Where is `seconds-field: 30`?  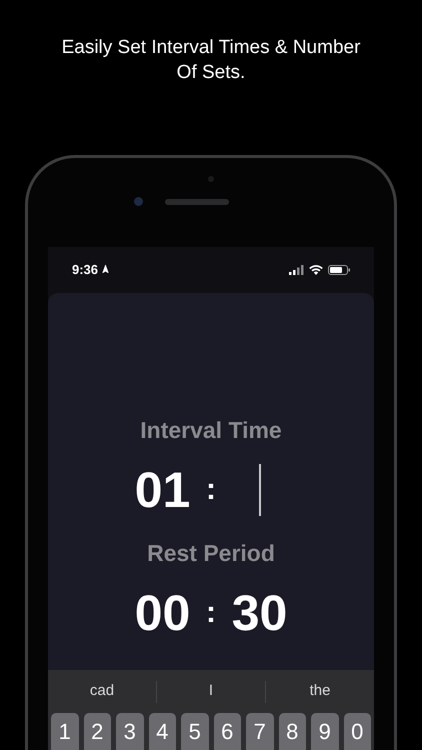
seconds-field: 30 is located at coordinates (259, 613).